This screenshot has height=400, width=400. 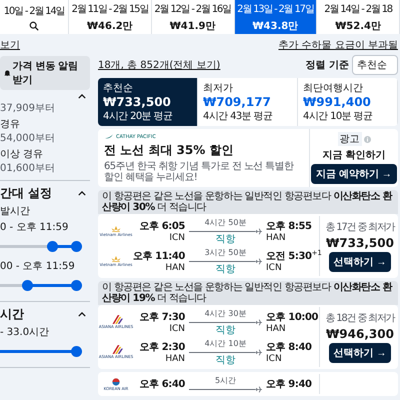 What do you see at coordinates (10, 124) in the screenshot?
I see `filter-option-label: 경유` at bounding box center [10, 124].